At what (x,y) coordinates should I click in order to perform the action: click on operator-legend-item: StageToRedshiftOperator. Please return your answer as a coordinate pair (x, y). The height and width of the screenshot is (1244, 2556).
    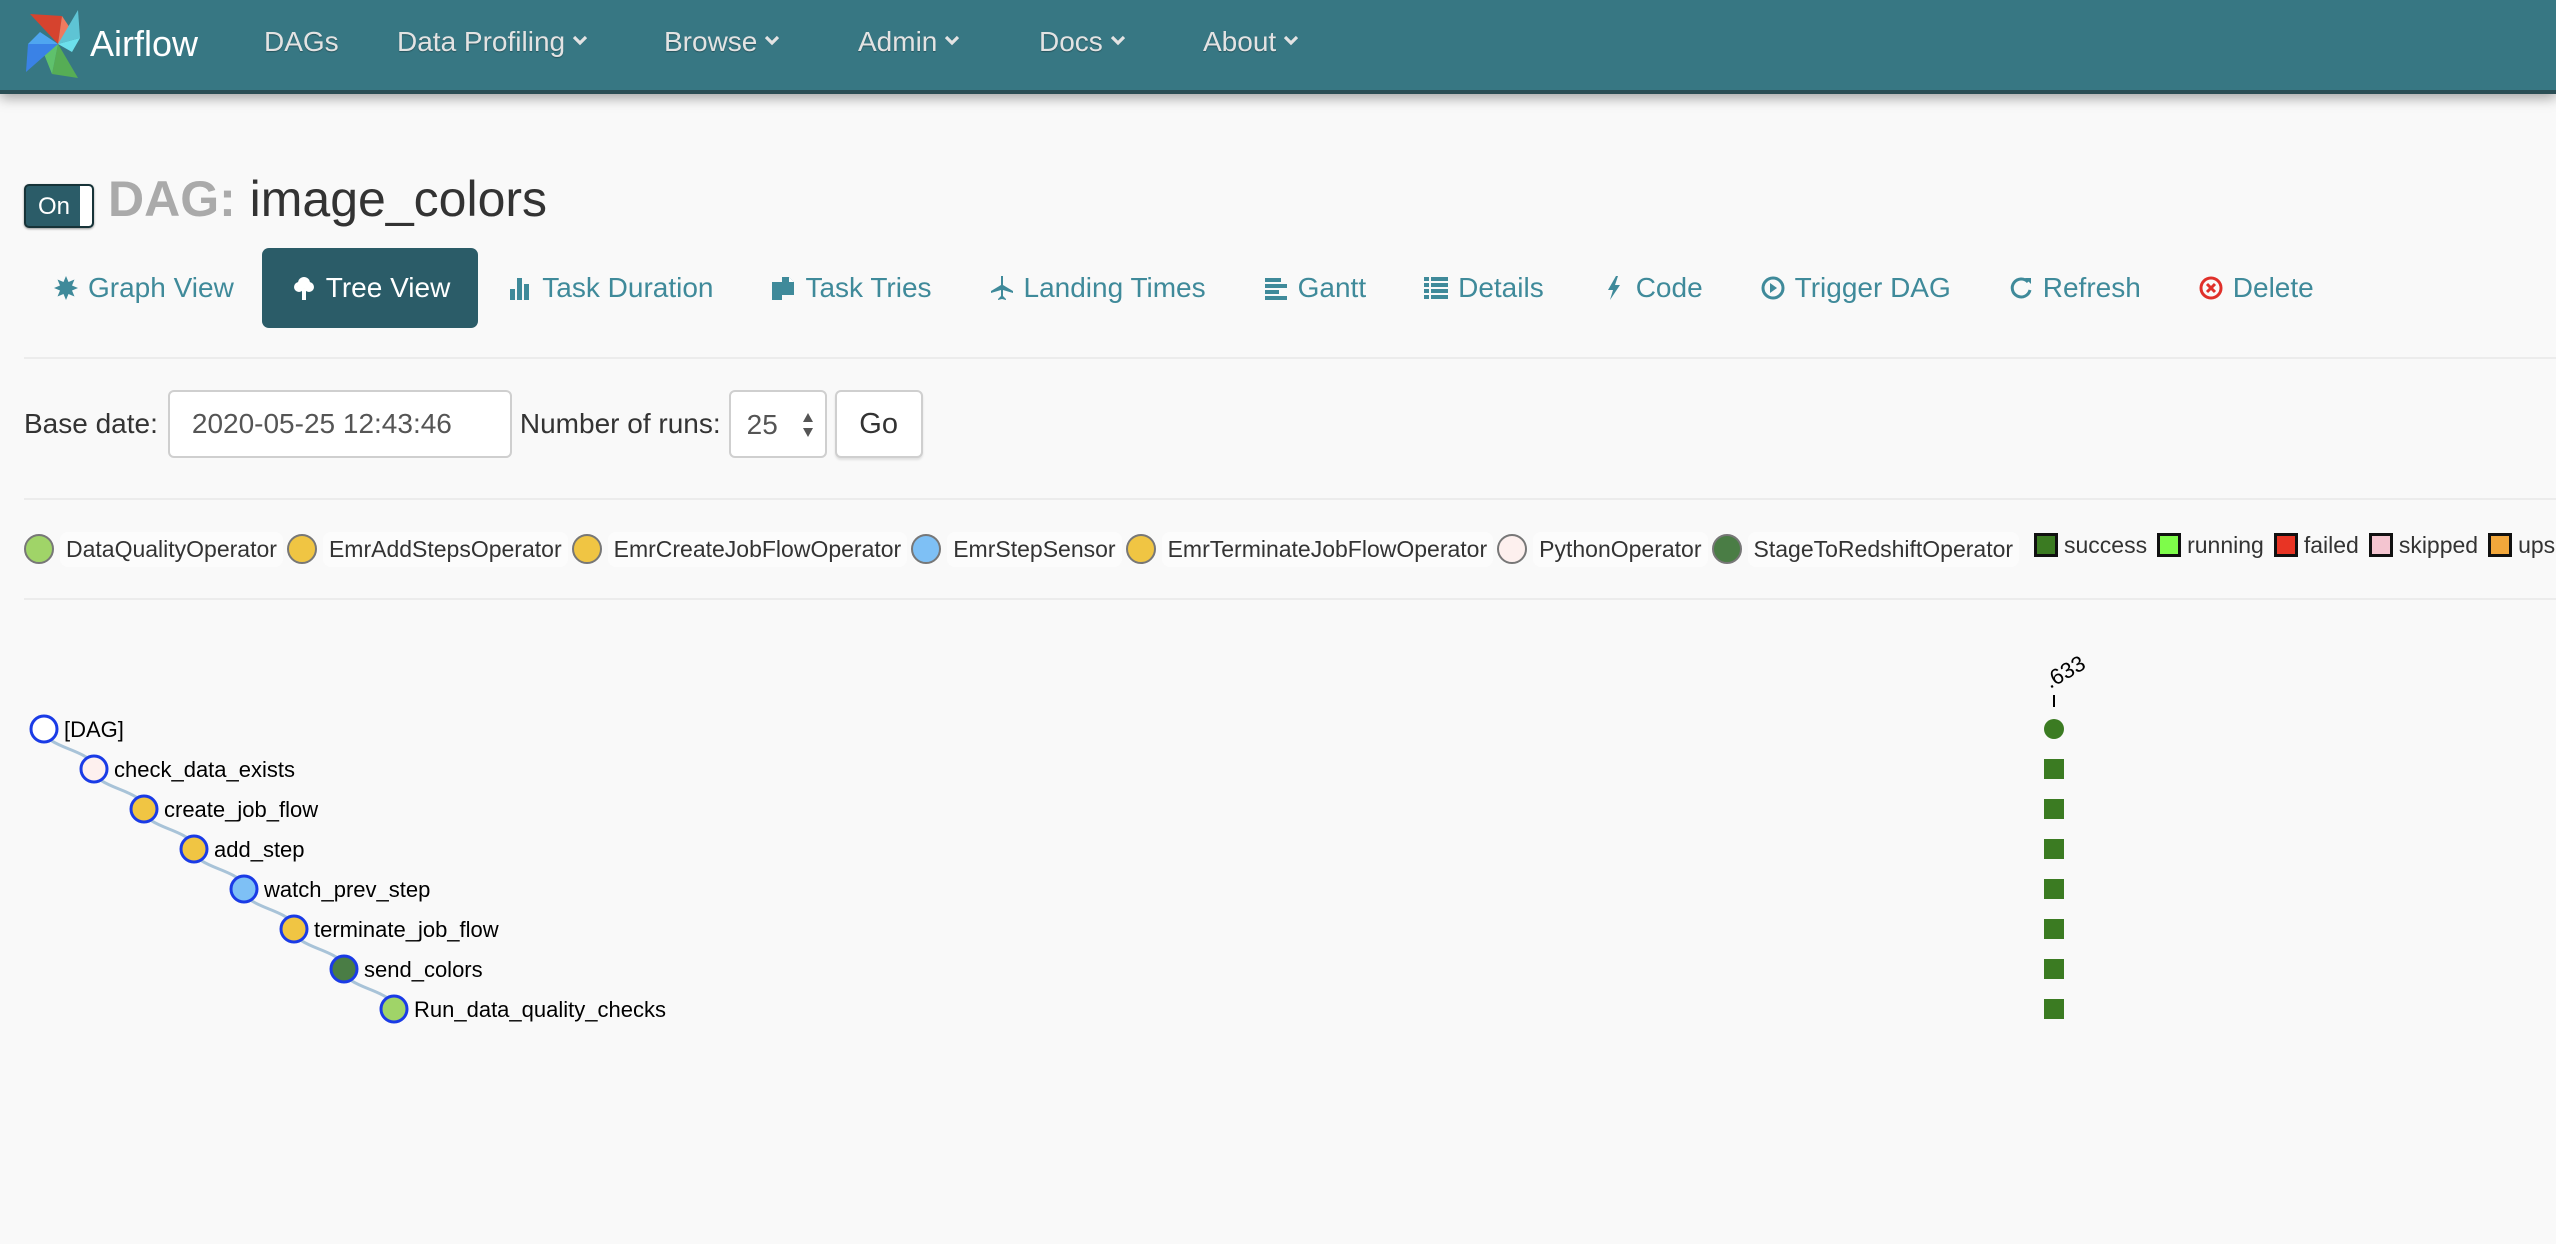
    Looking at the image, I should click on (1865, 549).